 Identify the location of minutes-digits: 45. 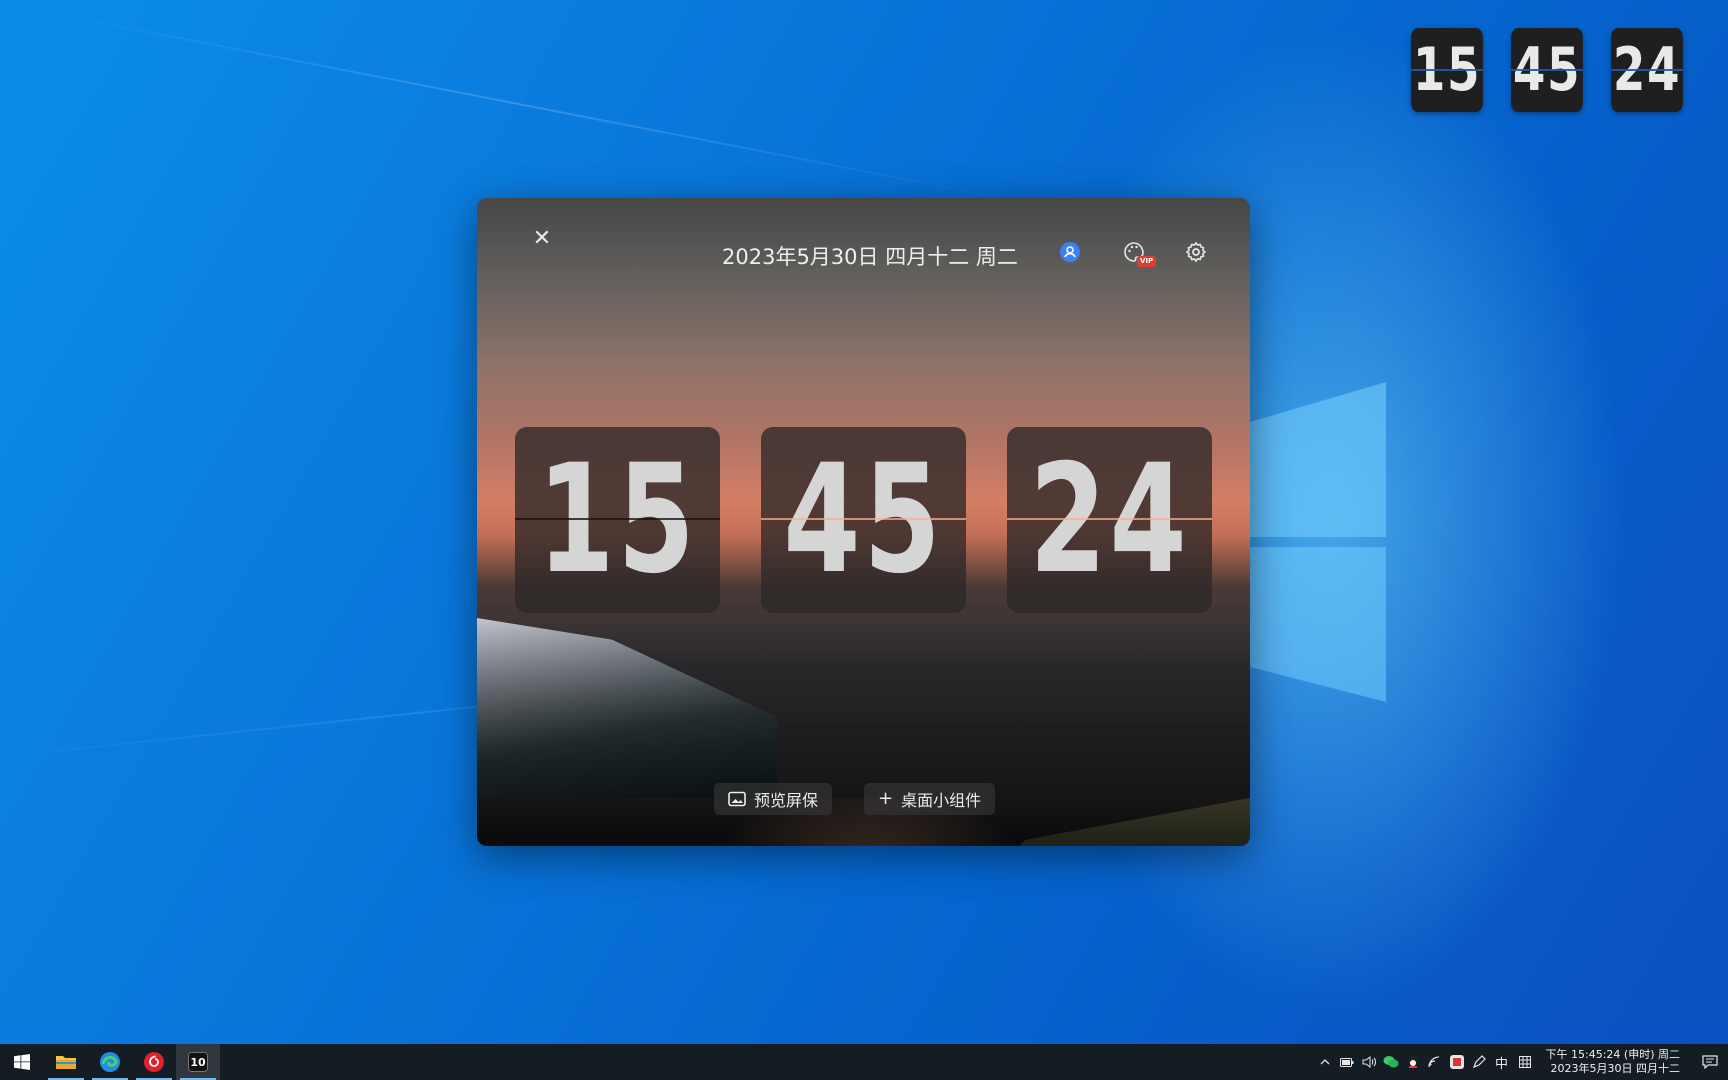
(863, 520).